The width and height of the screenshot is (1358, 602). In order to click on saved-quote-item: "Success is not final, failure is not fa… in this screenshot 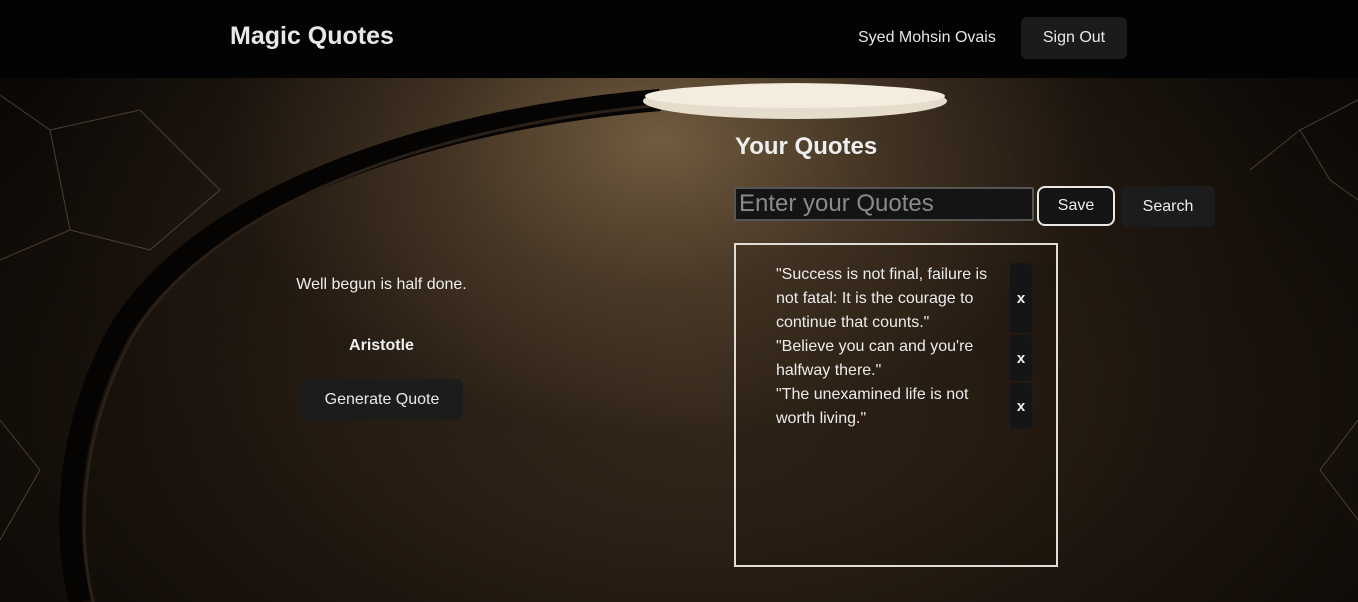, I will do `click(882, 298)`.